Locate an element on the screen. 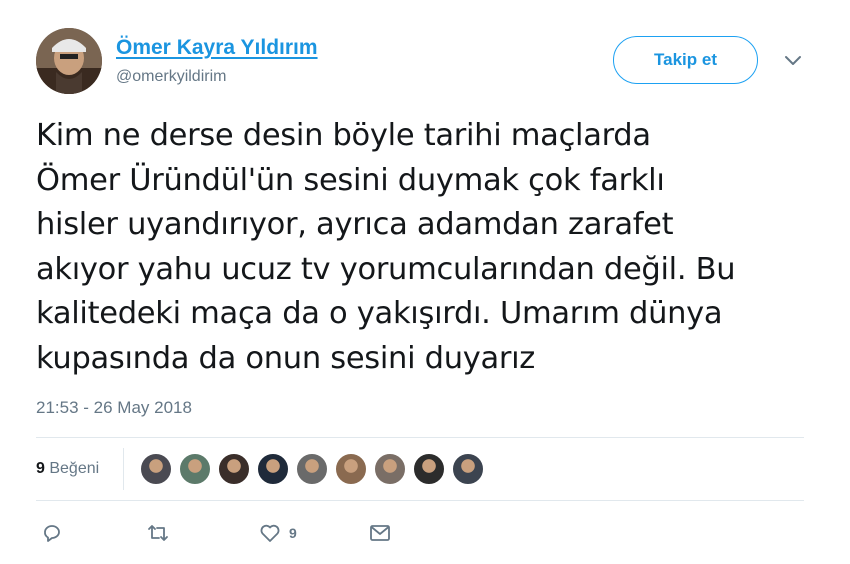 The image size is (850, 564). retweet-button is located at coordinates (158, 533).